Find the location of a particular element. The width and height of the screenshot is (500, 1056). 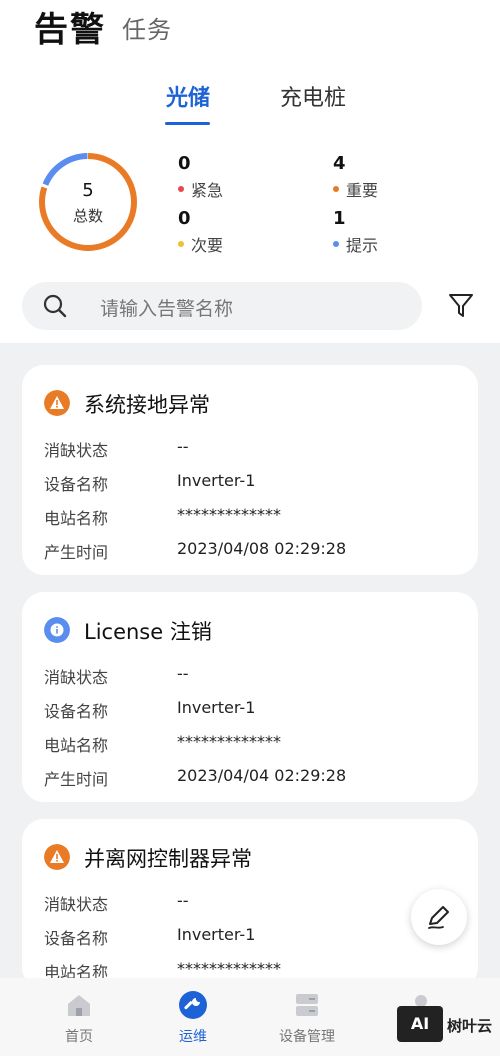

total-count: 5 is located at coordinates (88, 190).